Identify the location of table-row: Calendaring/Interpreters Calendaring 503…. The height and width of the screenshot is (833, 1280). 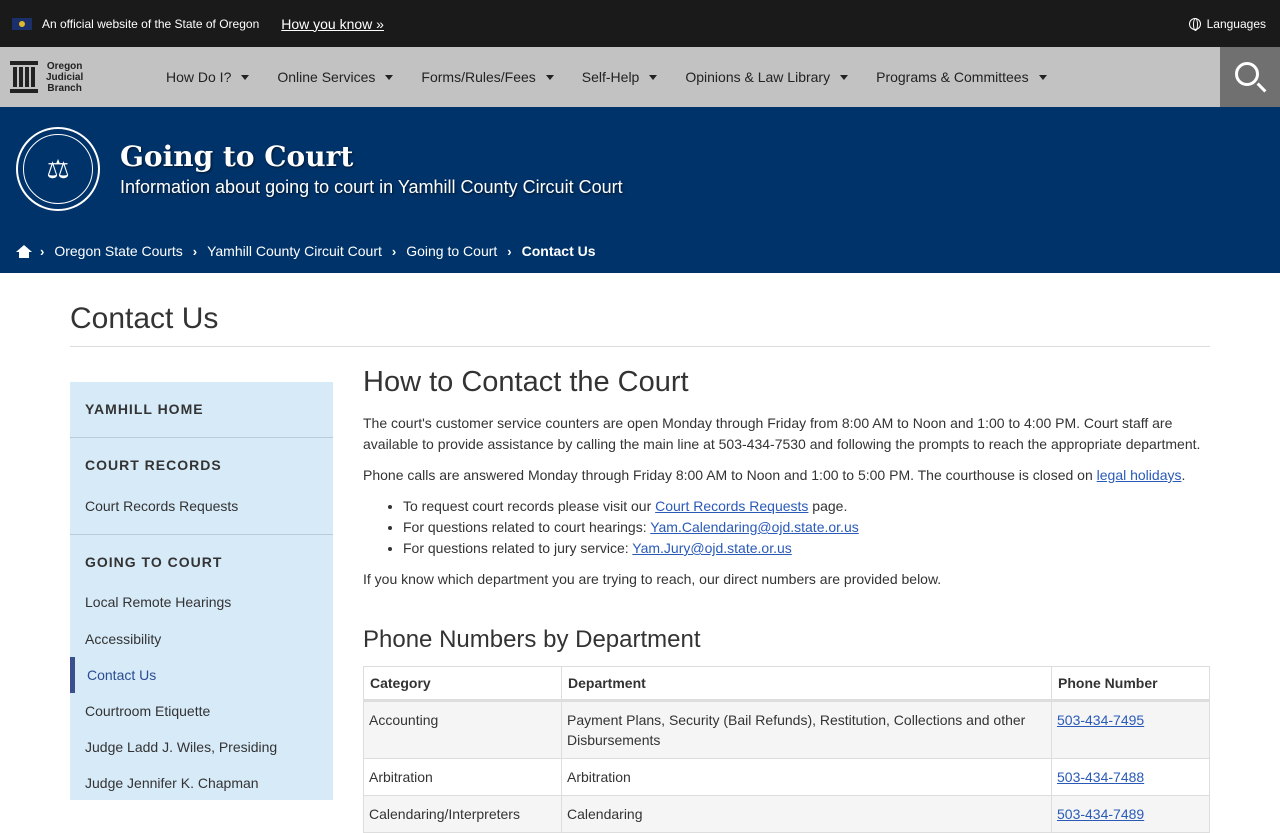
(786, 814).